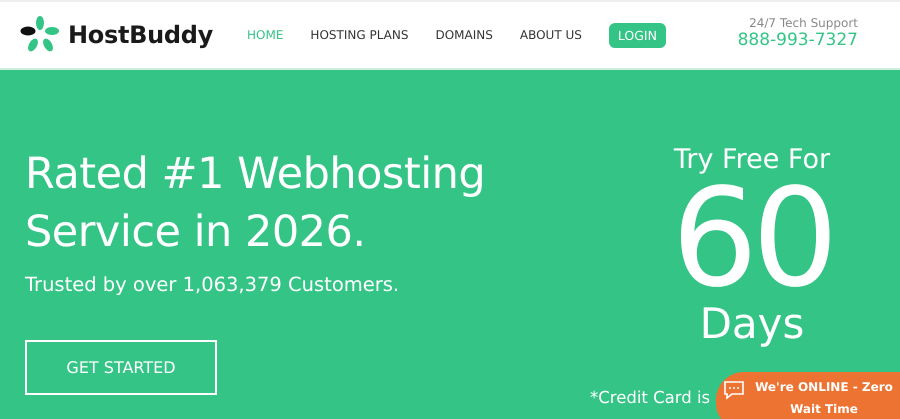  I want to click on offer-number: 60, so click(752, 239).